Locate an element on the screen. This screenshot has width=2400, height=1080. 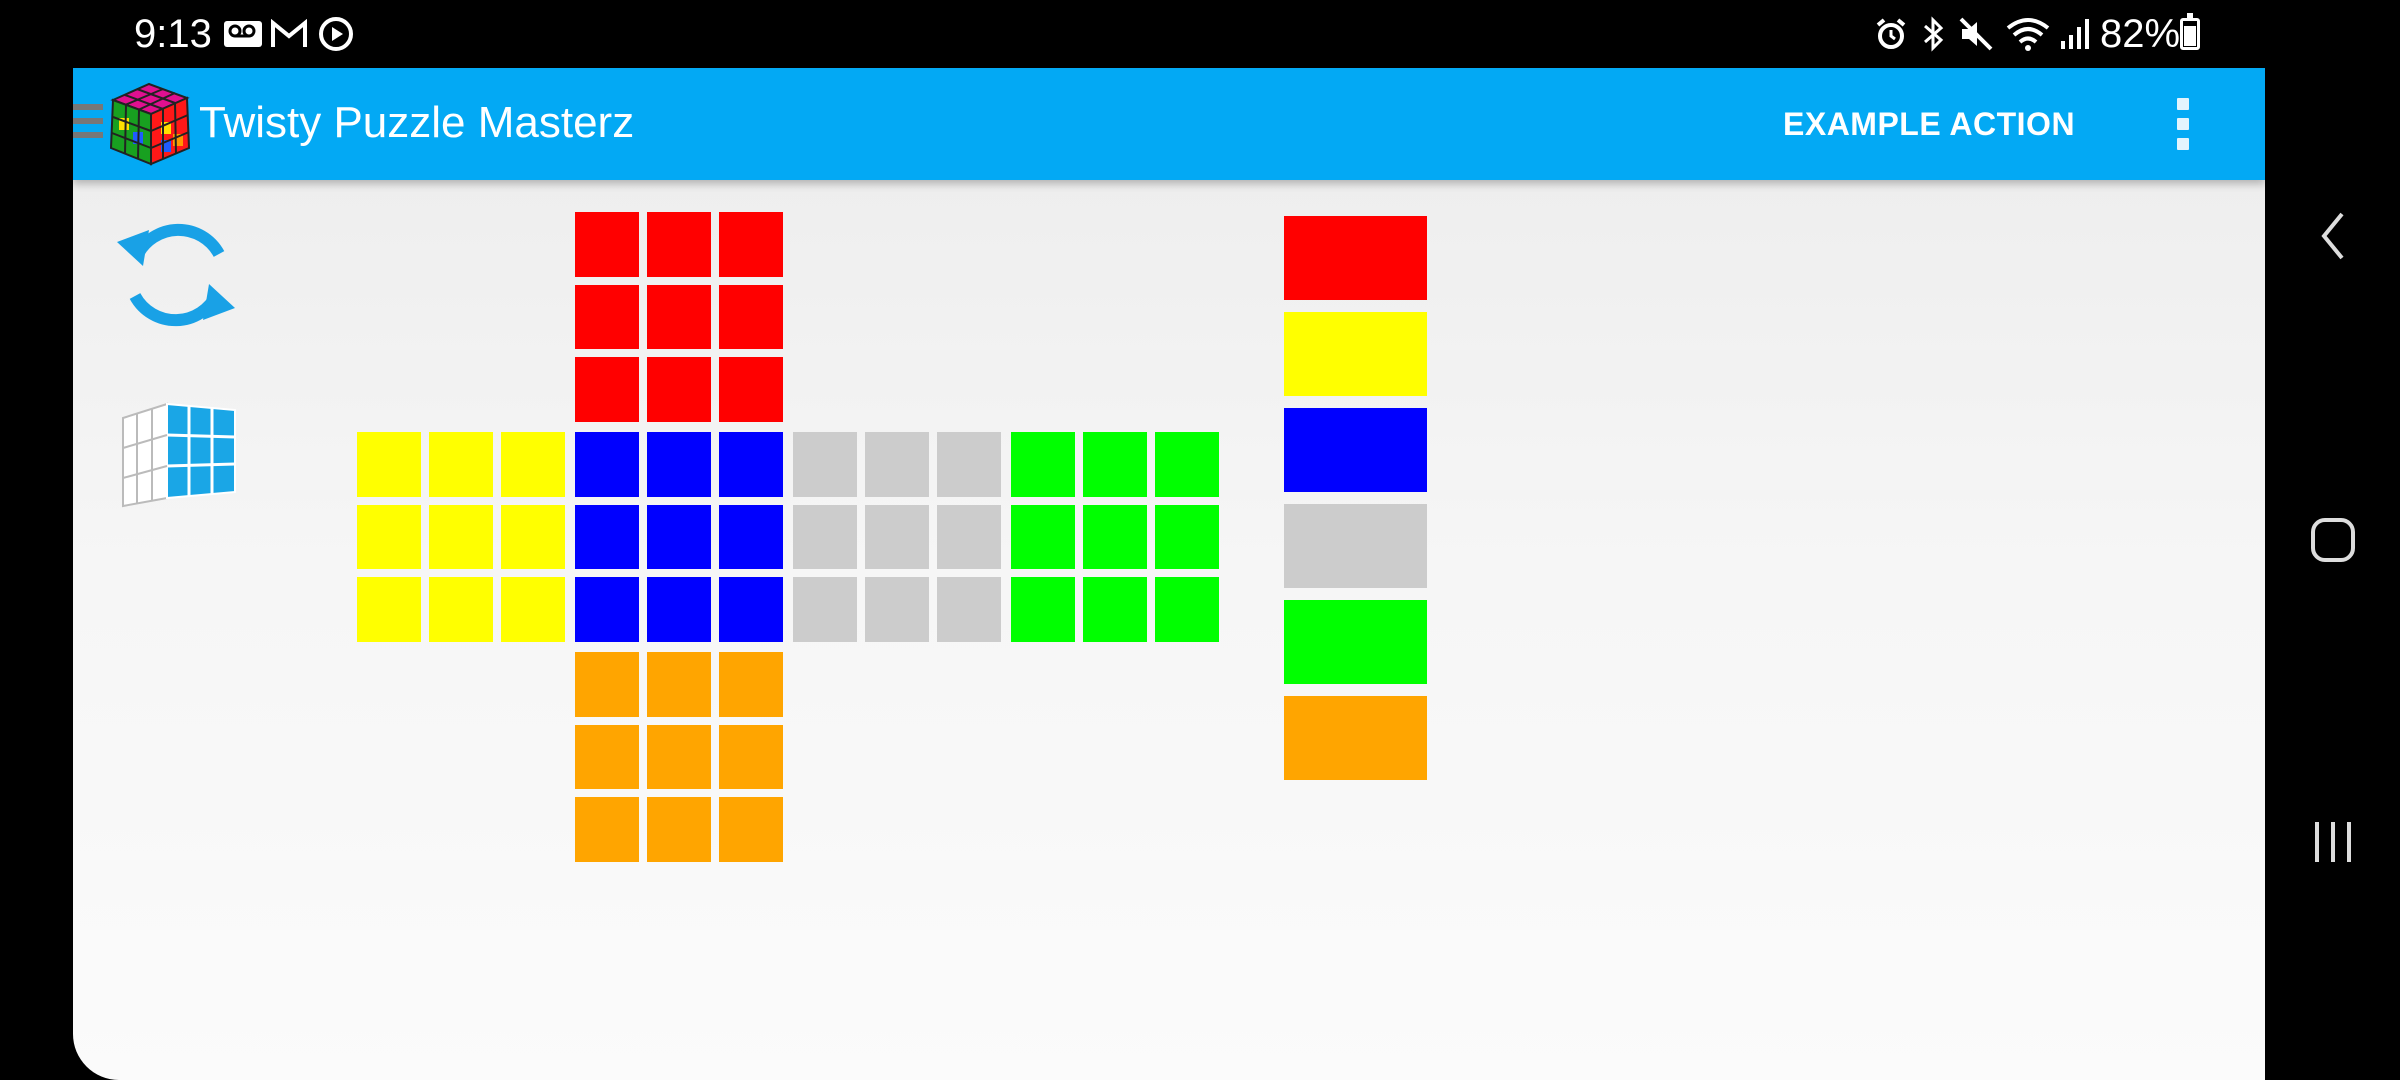
palette-swatch-yellow is located at coordinates (1355, 354).